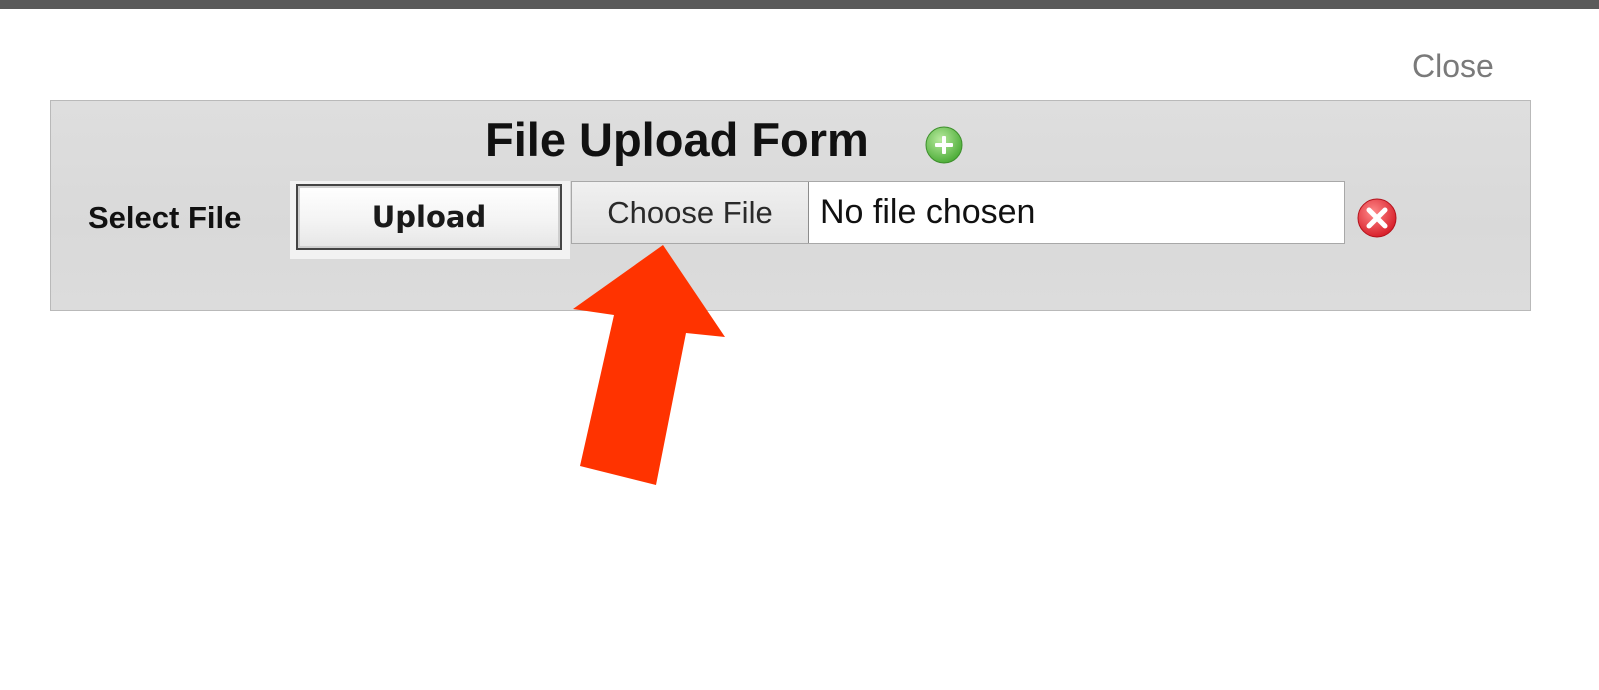  Describe the element at coordinates (677, 139) in the screenshot. I see `form-title: File Upload Form` at that location.